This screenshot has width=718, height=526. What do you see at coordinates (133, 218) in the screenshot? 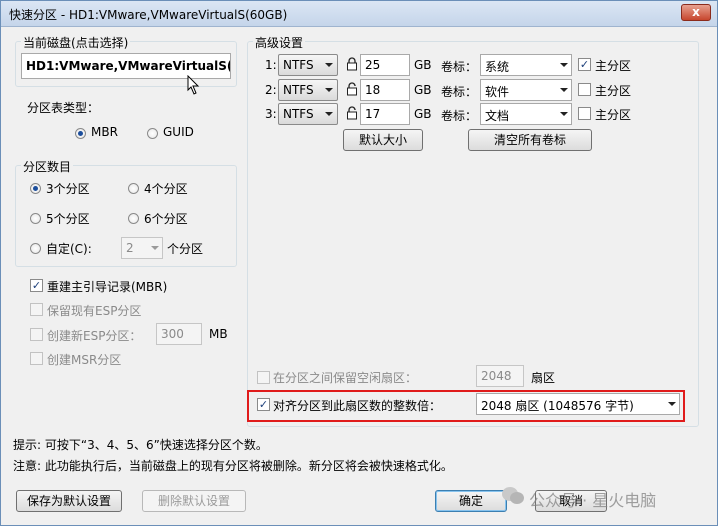
I see `count-6-radio` at bounding box center [133, 218].